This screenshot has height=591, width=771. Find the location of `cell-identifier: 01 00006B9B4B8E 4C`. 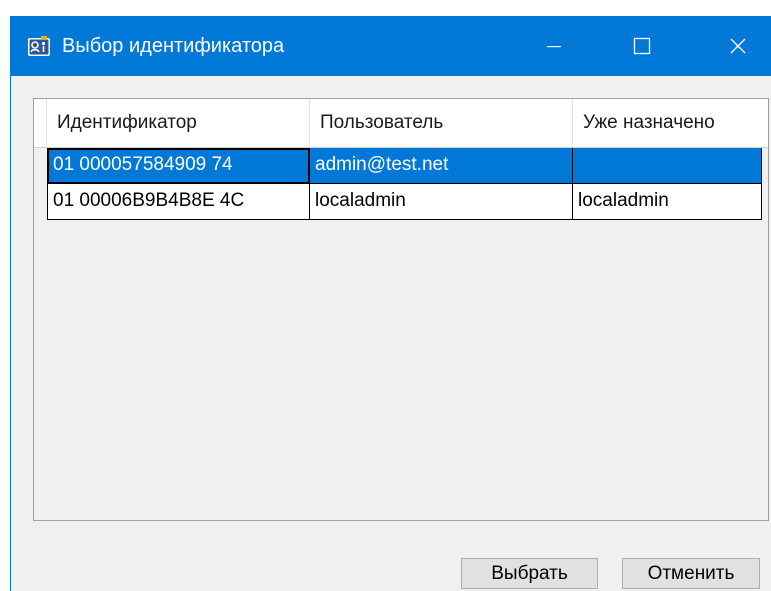

cell-identifier: 01 00006B9B4B8E 4C is located at coordinates (178, 202).